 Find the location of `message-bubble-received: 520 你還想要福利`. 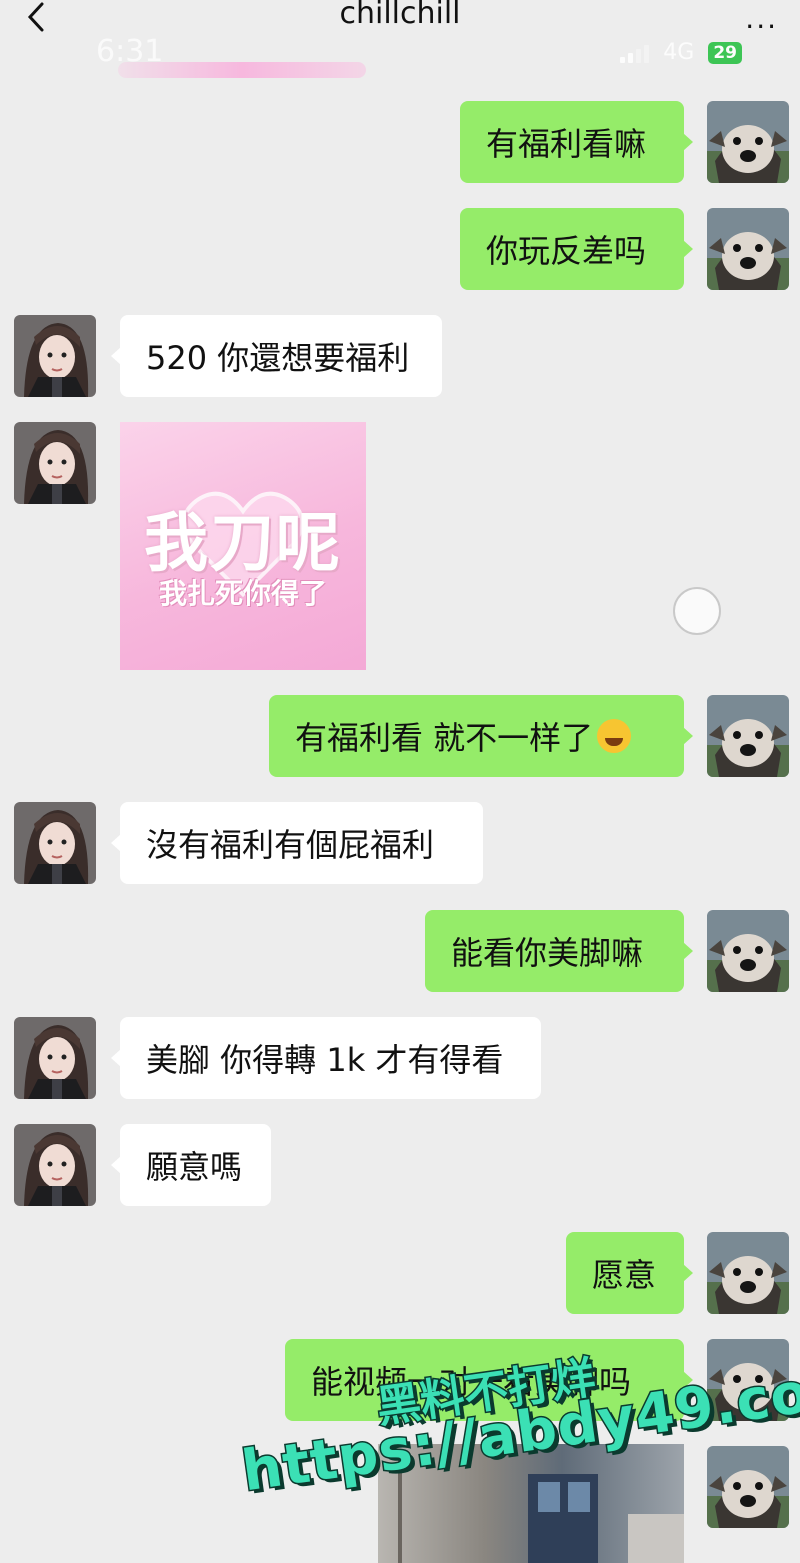

message-bubble-received: 520 你還想要福利 is located at coordinates (276, 356).